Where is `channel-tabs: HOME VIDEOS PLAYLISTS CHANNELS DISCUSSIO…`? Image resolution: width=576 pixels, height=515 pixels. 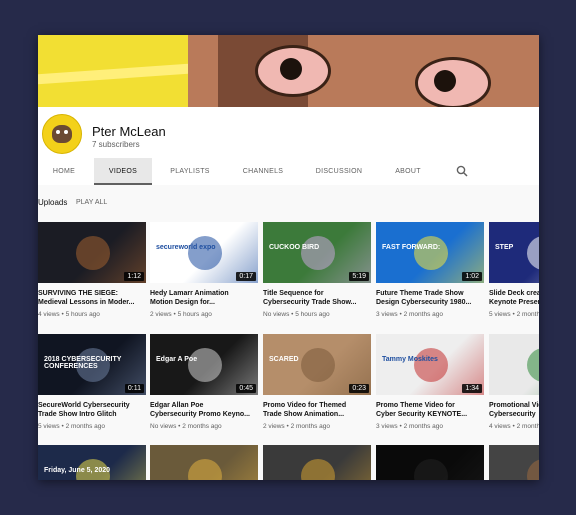 channel-tabs: HOME VIDEOS PLAYLISTS CHANNELS DISCUSSIO… is located at coordinates (288, 171).